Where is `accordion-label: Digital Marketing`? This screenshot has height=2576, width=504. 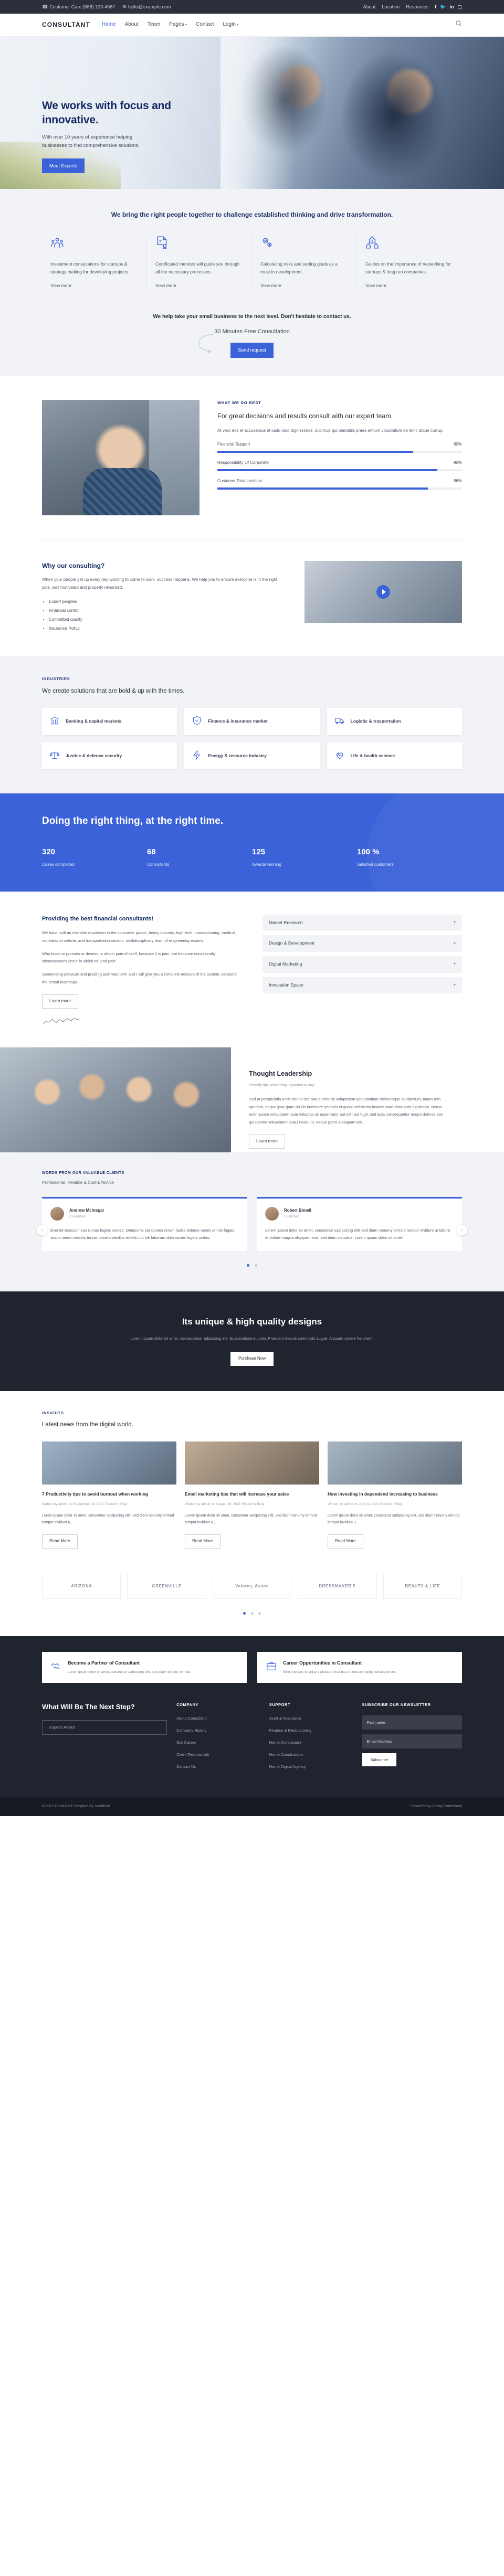 accordion-label: Digital Marketing is located at coordinates (285, 964).